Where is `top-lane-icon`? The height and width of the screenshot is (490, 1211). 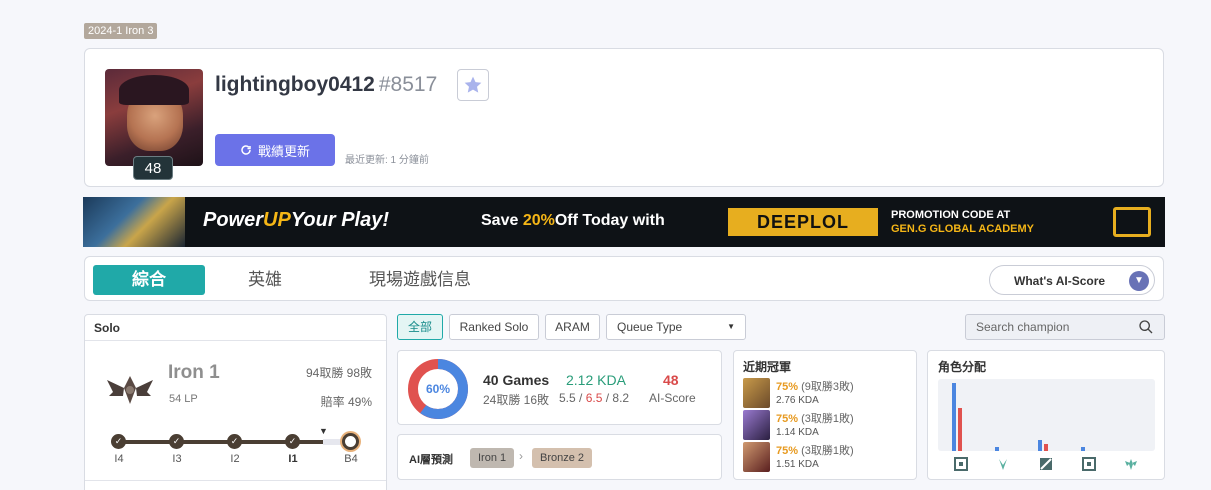 top-lane-icon is located at coordinates (961, 464).